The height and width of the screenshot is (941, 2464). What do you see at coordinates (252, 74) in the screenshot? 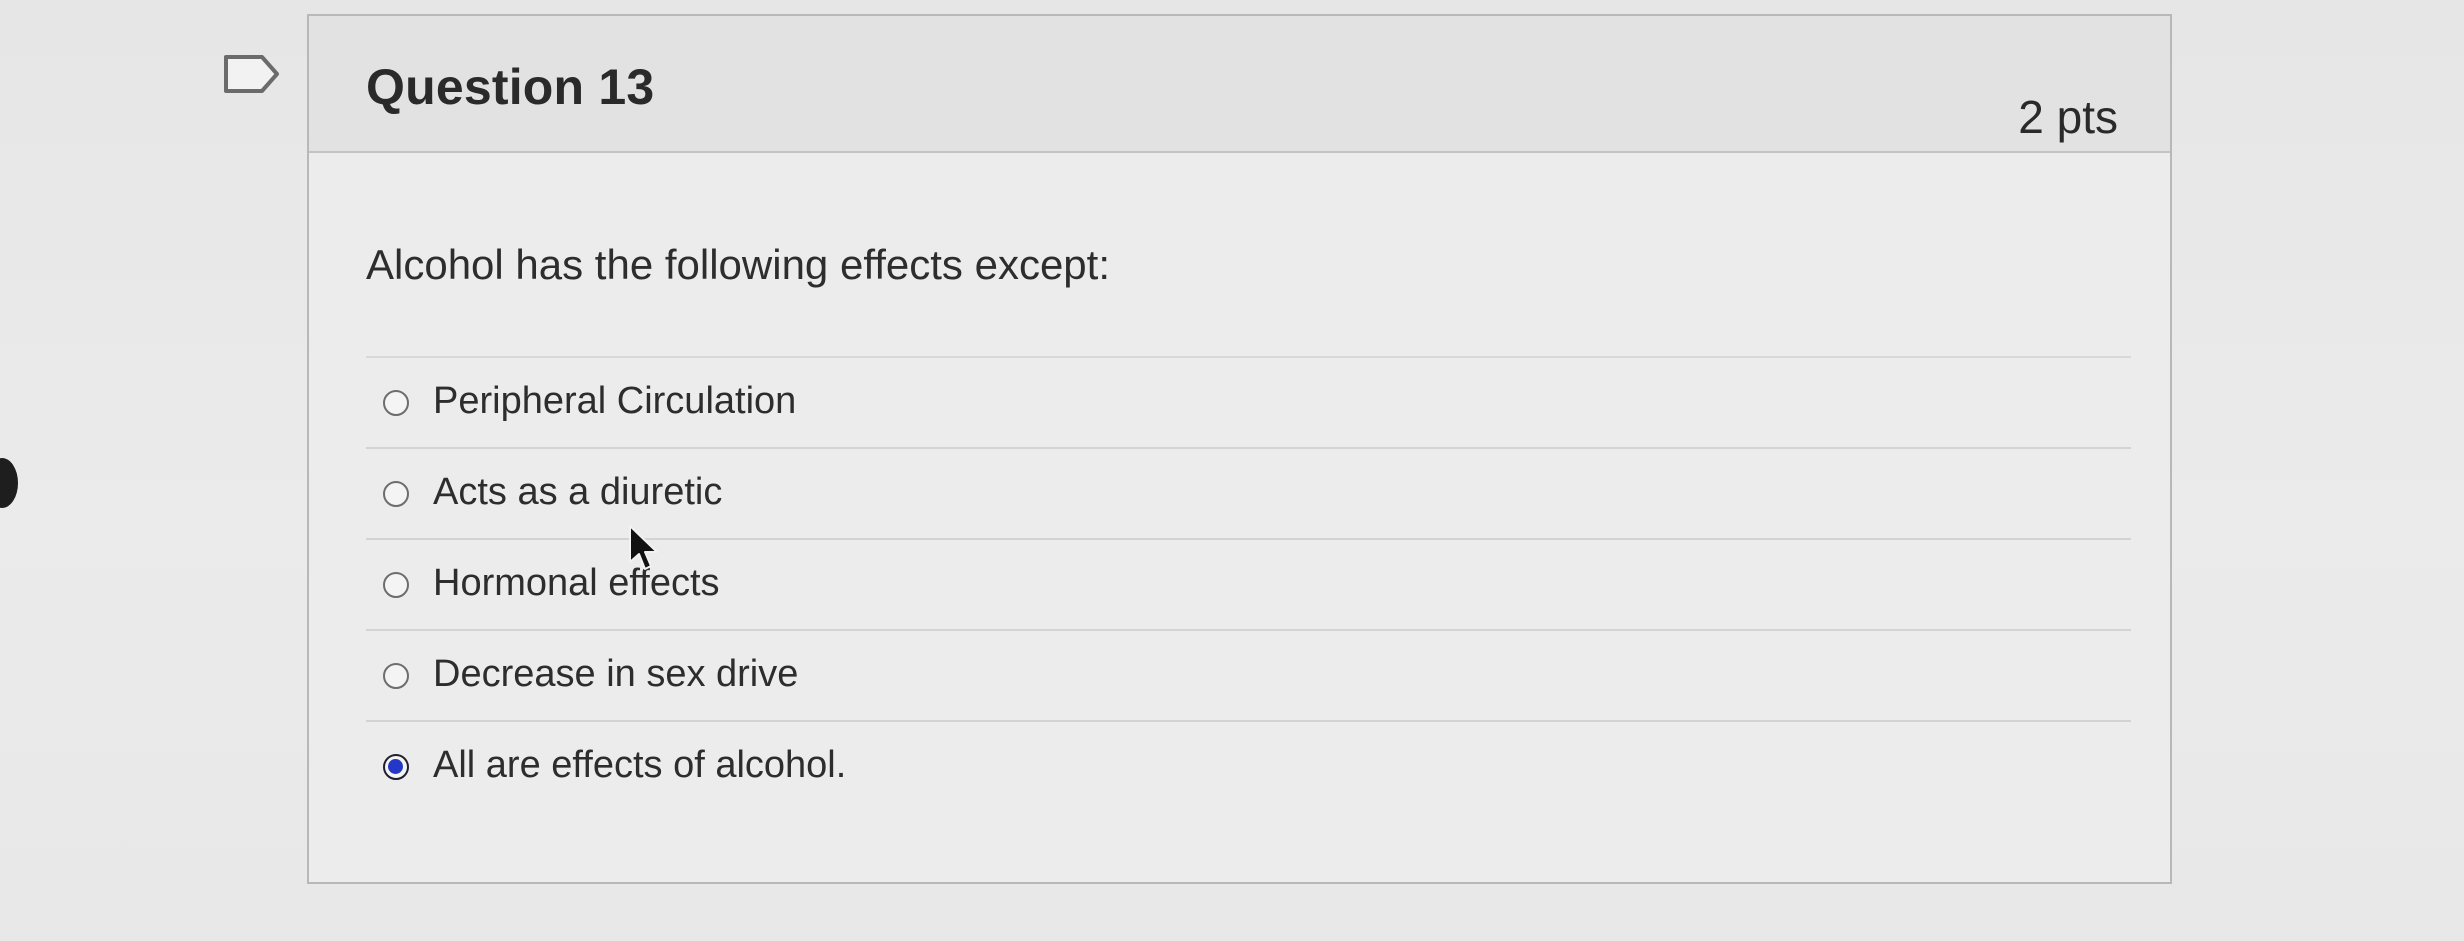
I see `flag-question-icon` at bounding box center [252, 74].